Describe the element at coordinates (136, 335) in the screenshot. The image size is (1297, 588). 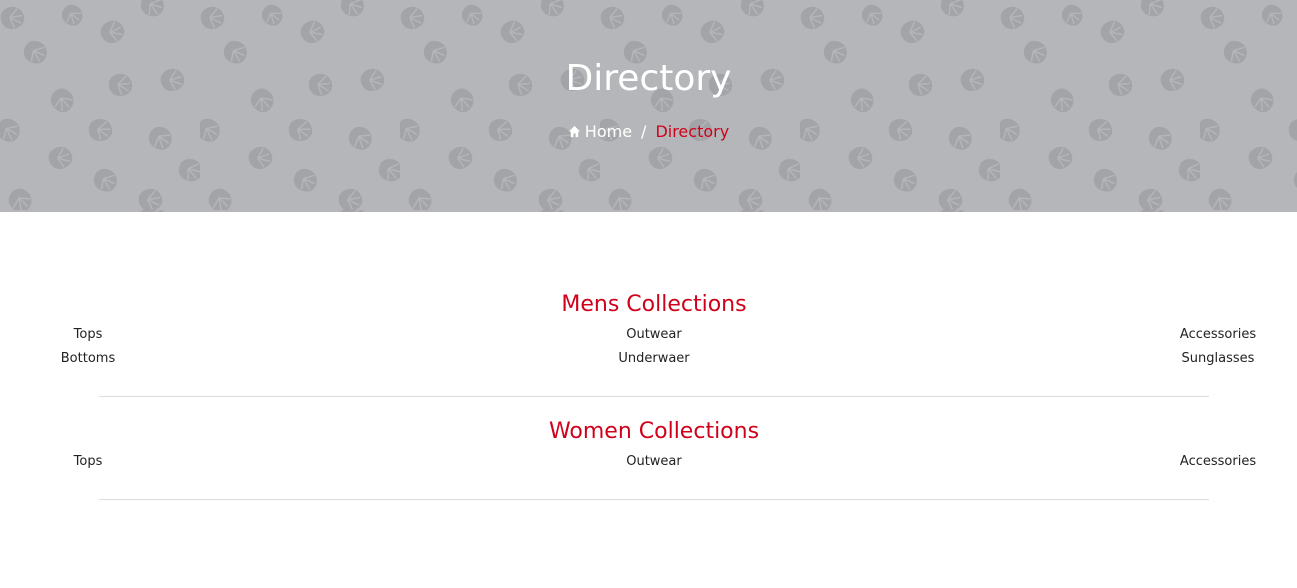
I see `mens-link-tops: Tops` at that location.